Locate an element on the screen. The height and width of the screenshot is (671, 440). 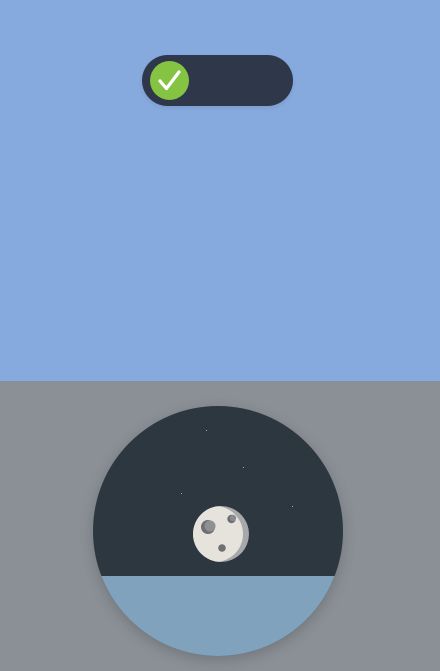
toggle-knob is located at coordinates (169, 80).